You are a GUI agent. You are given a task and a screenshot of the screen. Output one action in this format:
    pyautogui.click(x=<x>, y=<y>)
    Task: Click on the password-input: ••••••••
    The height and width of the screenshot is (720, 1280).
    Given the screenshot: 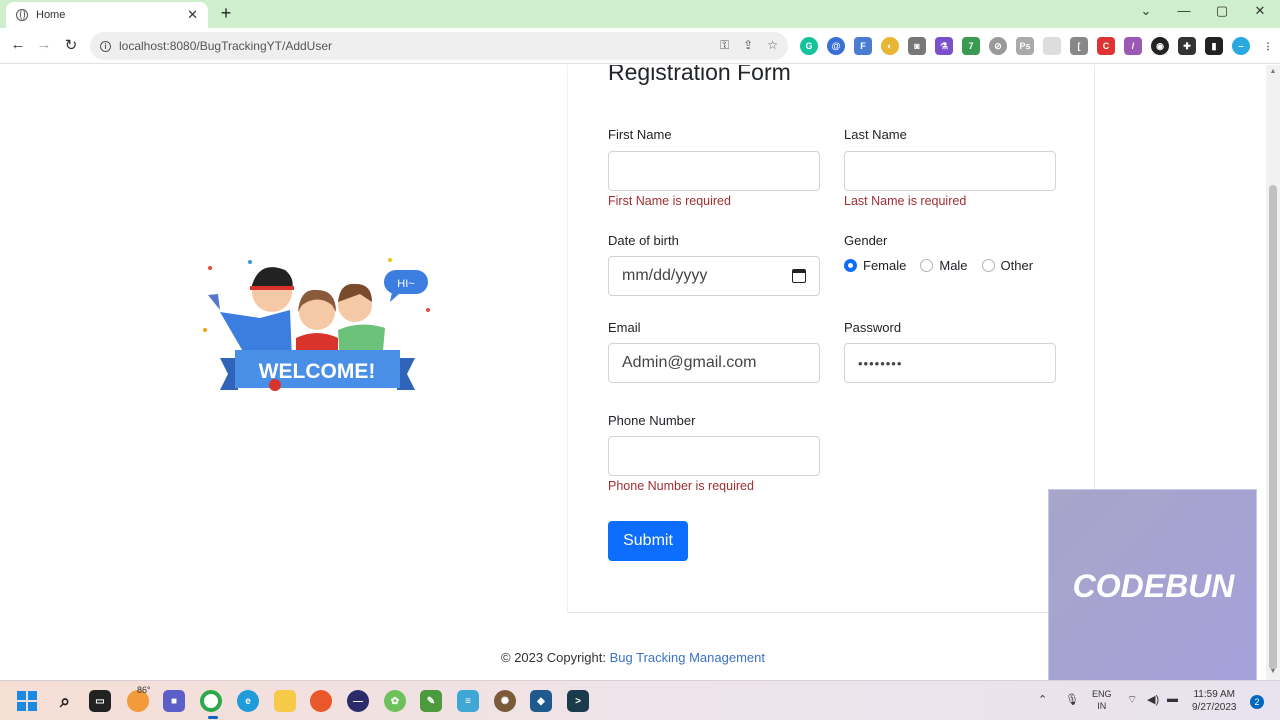 What is the action you would take?
    pyautogui.click(x=950, y=363)
    